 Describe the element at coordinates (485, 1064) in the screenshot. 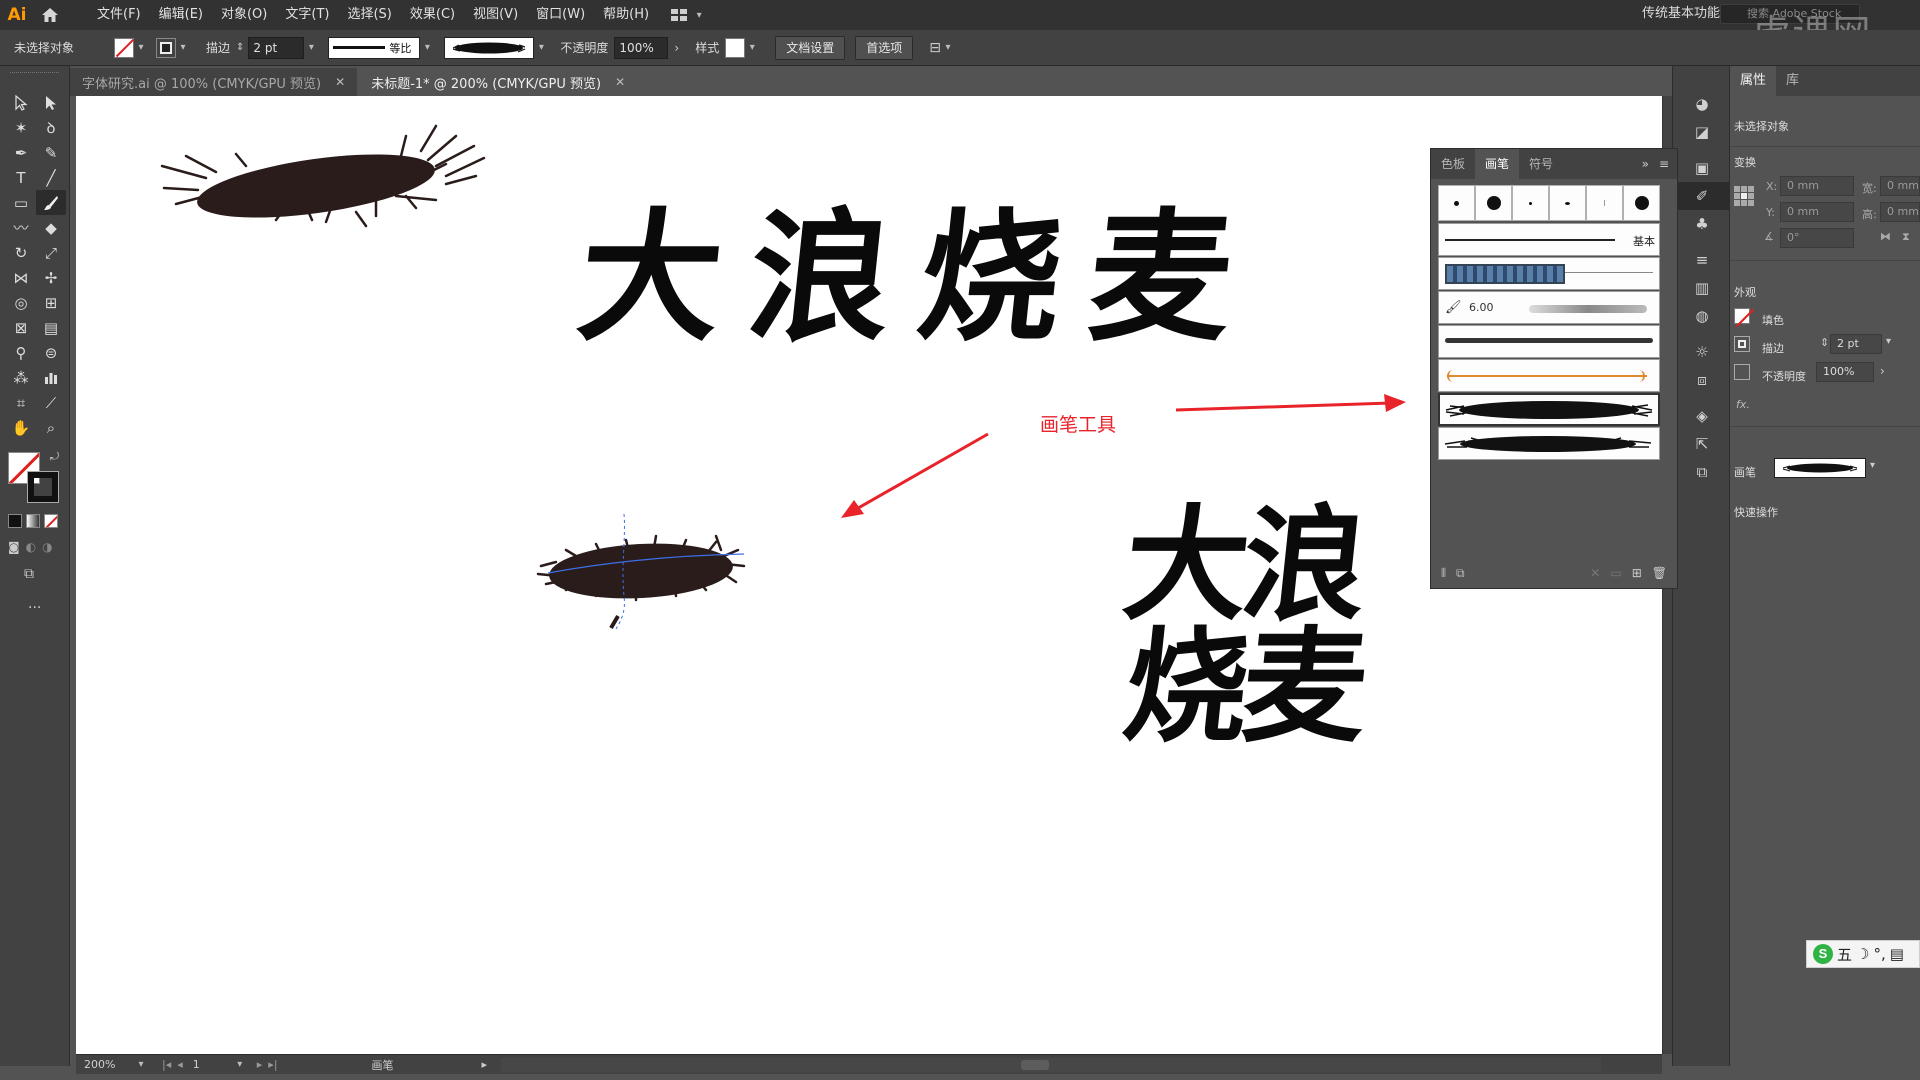

I see `status-menu-icon: ▸` at that location.